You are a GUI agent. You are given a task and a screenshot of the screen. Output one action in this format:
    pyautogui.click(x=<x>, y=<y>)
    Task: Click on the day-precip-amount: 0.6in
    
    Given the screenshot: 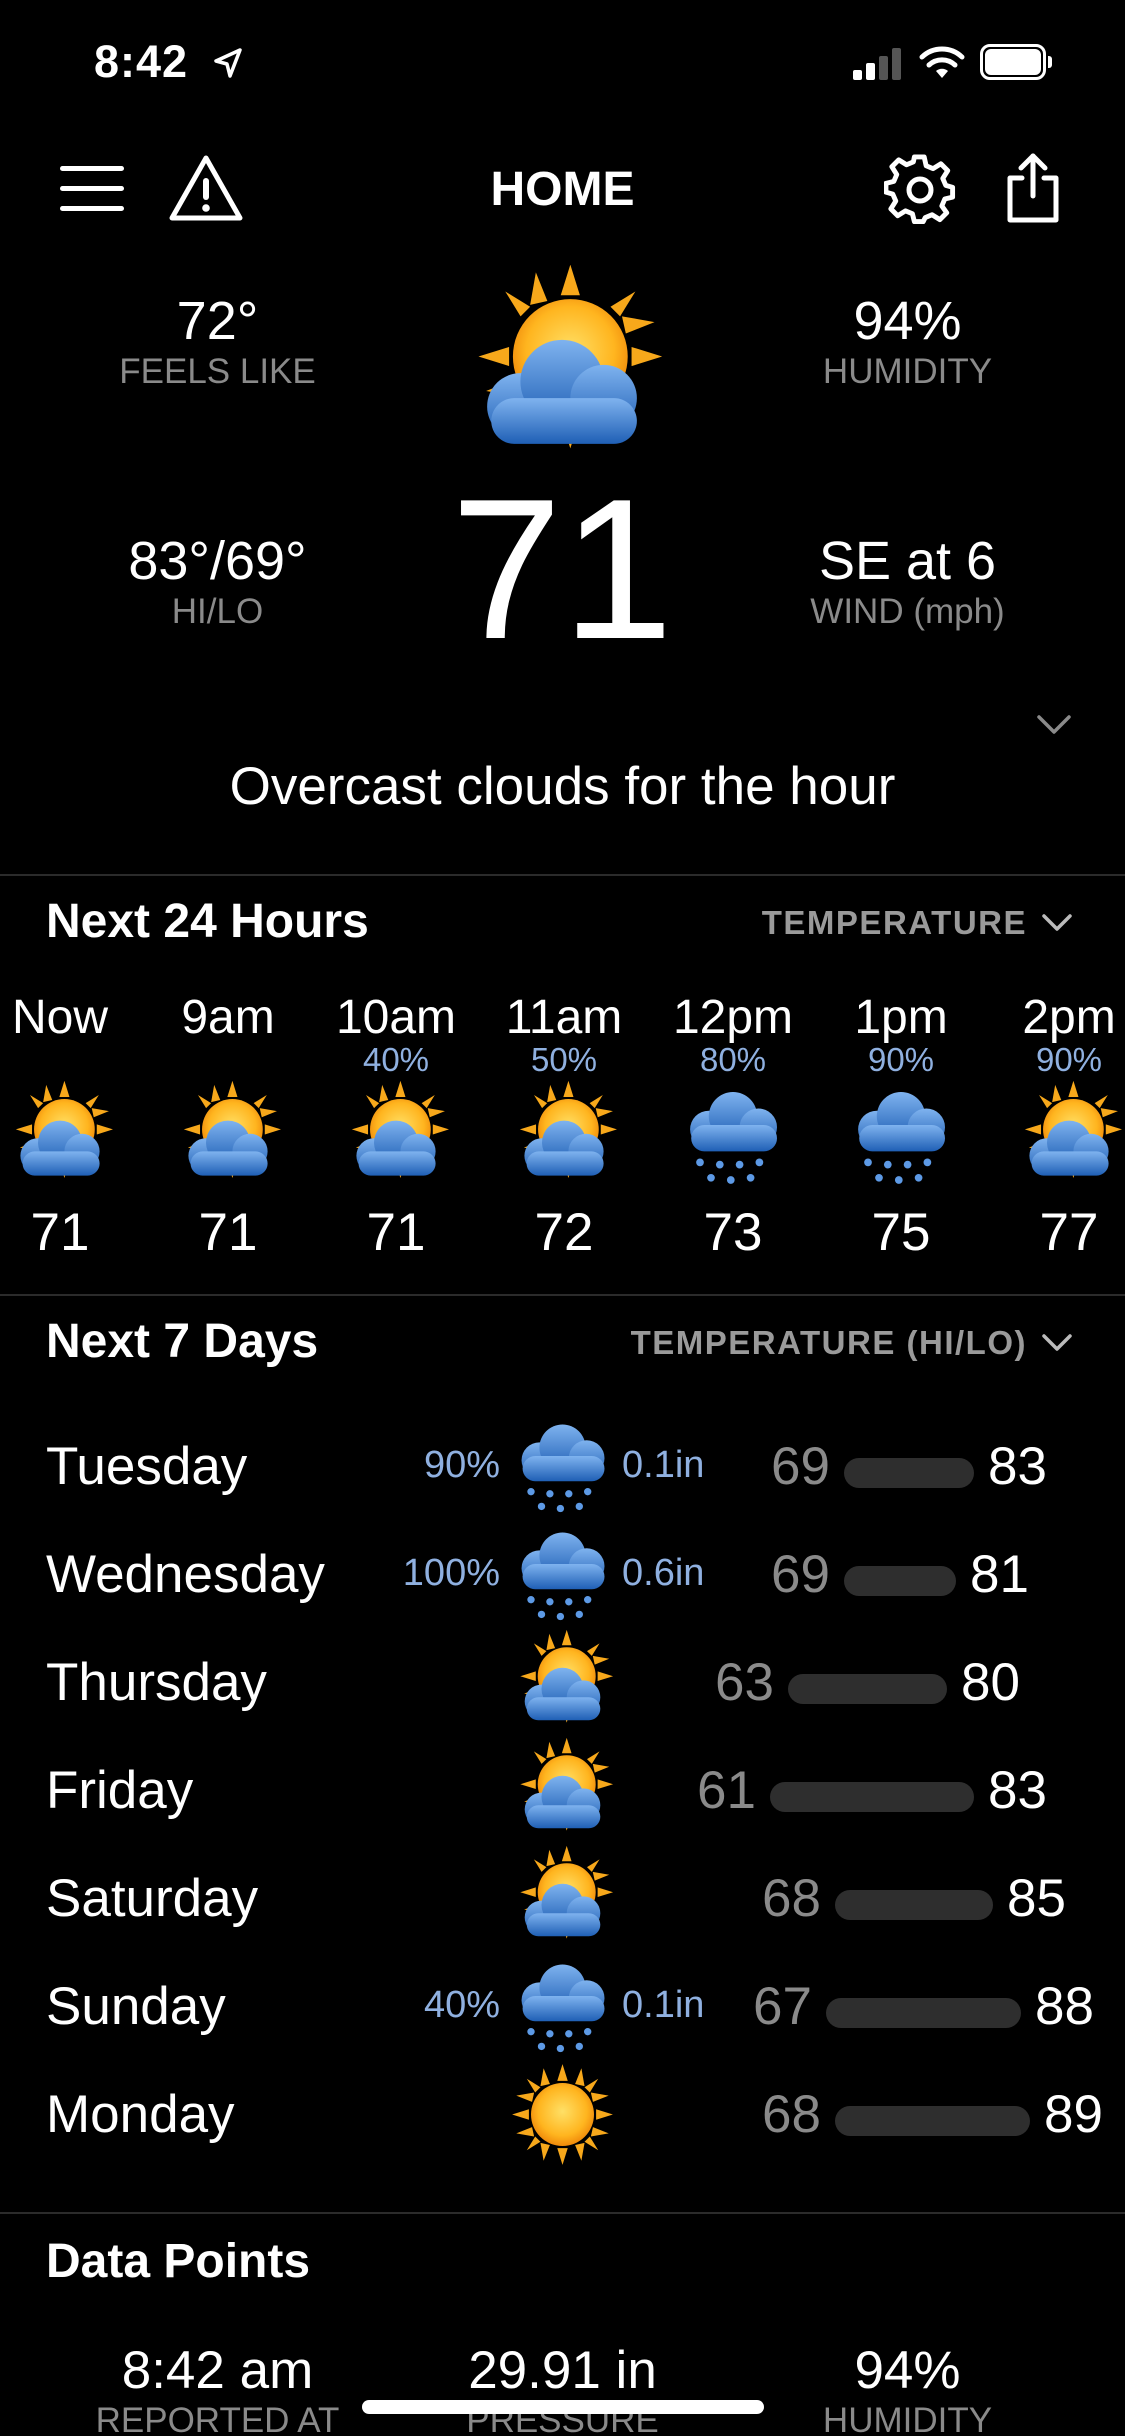 What is the action you would take?
    pyautogui.click(x=663, y=1573)
    